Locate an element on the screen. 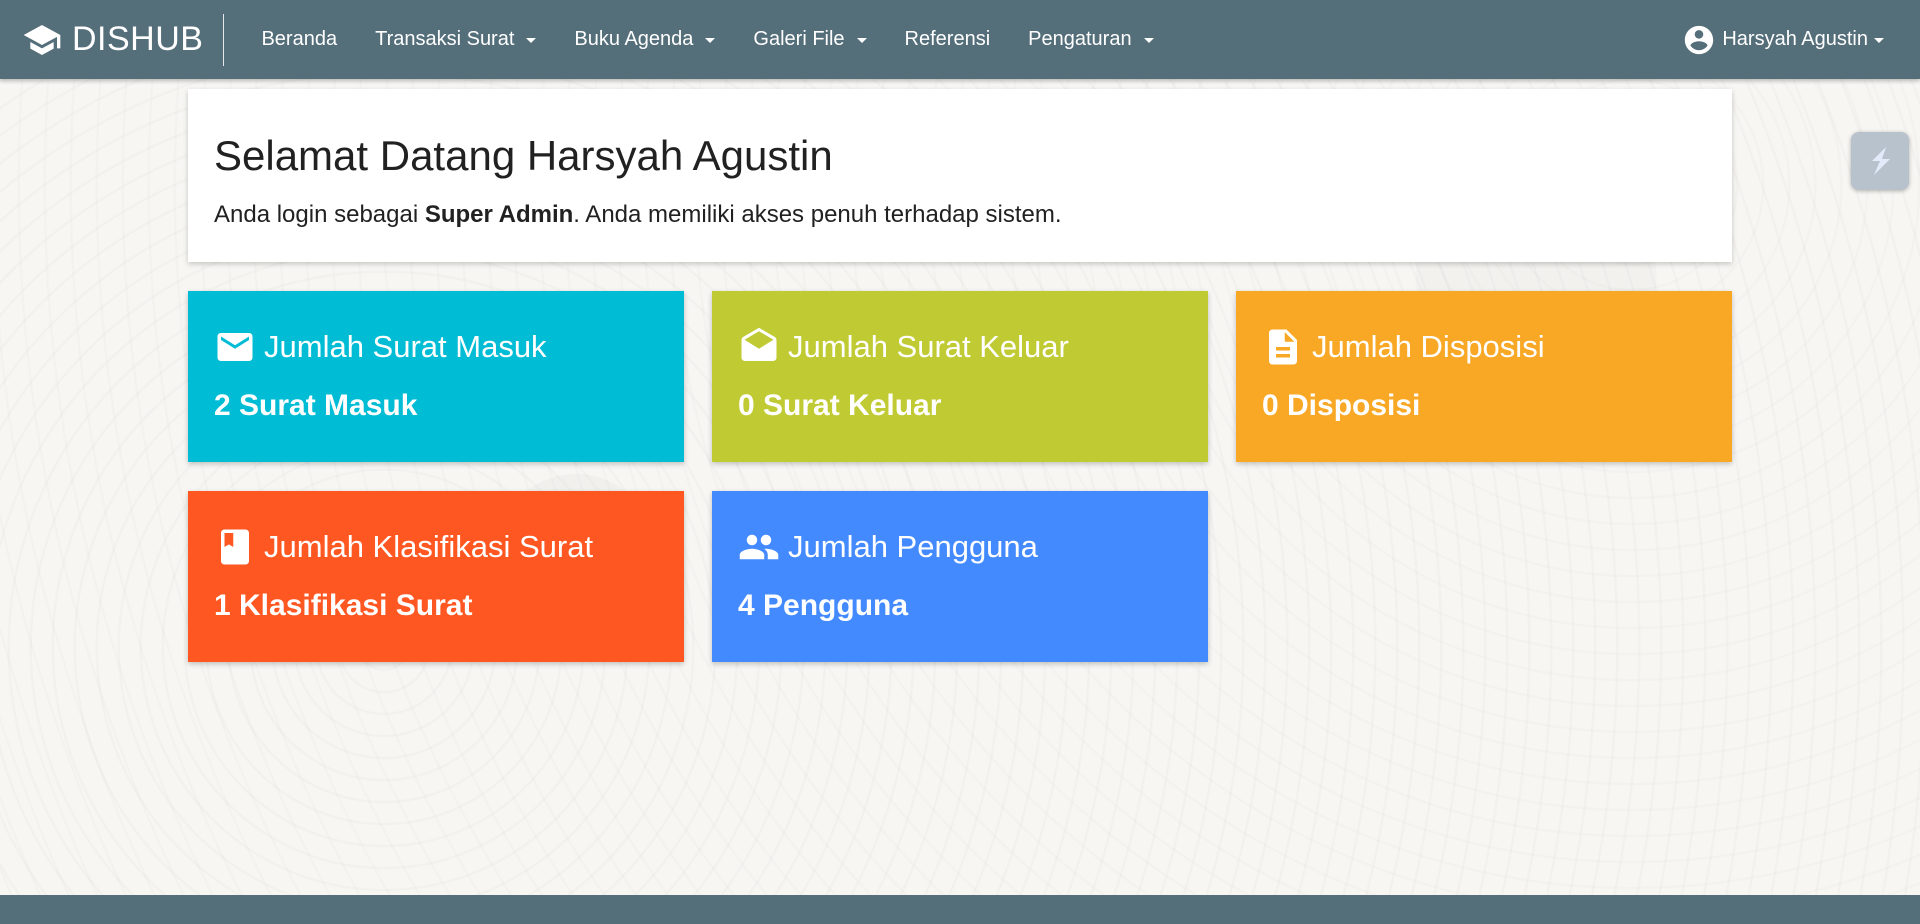 This screenshot has width=1920, height=924. user-name: Harsyah Agustin is located at coordinates (1795, 39).